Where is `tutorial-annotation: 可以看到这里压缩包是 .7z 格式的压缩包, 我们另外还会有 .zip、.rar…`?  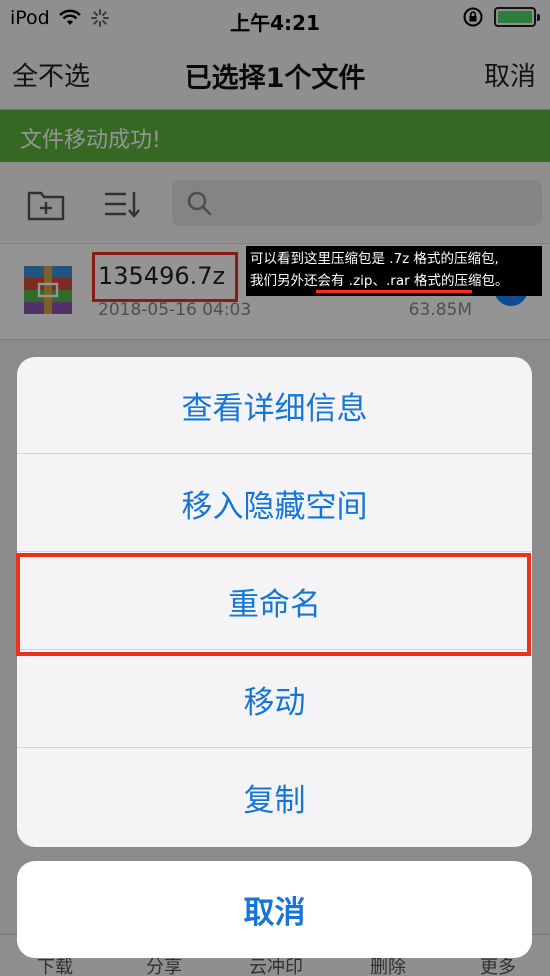
tutorial-annotation: 可以看到这里压缩包是 .7z 格式的压缩包, 我们另外还会有 .zip、.rar… is located at coordinates (394, 271).